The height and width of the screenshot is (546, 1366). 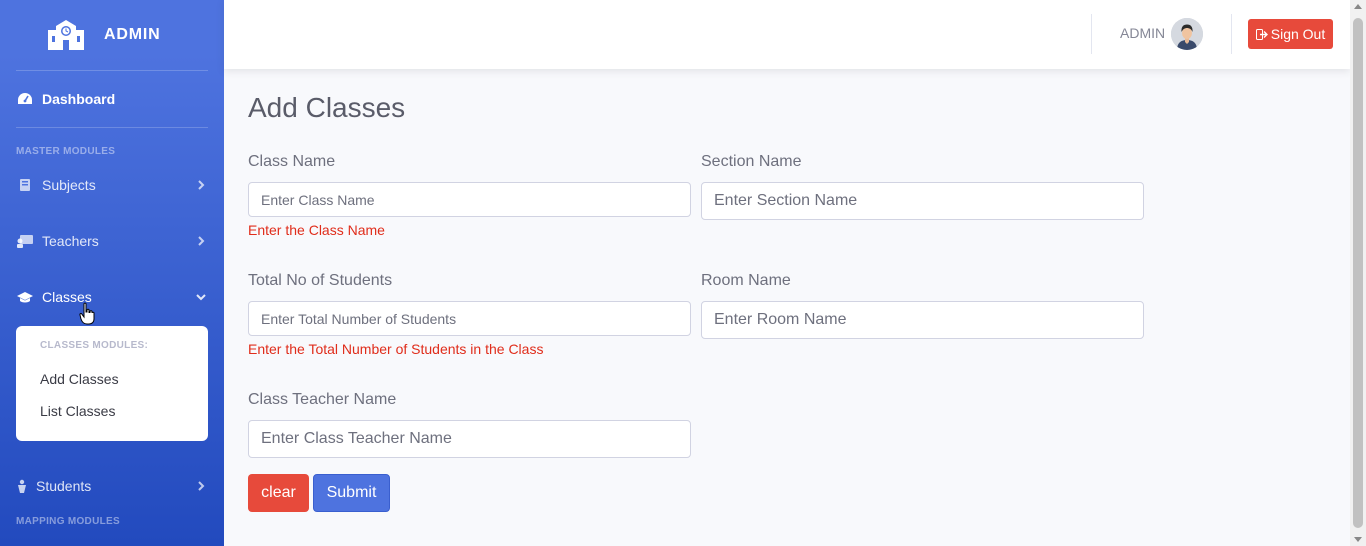 I want to click on sidebar-item-dashboard: Dashboard, so click(x=112, y=99).